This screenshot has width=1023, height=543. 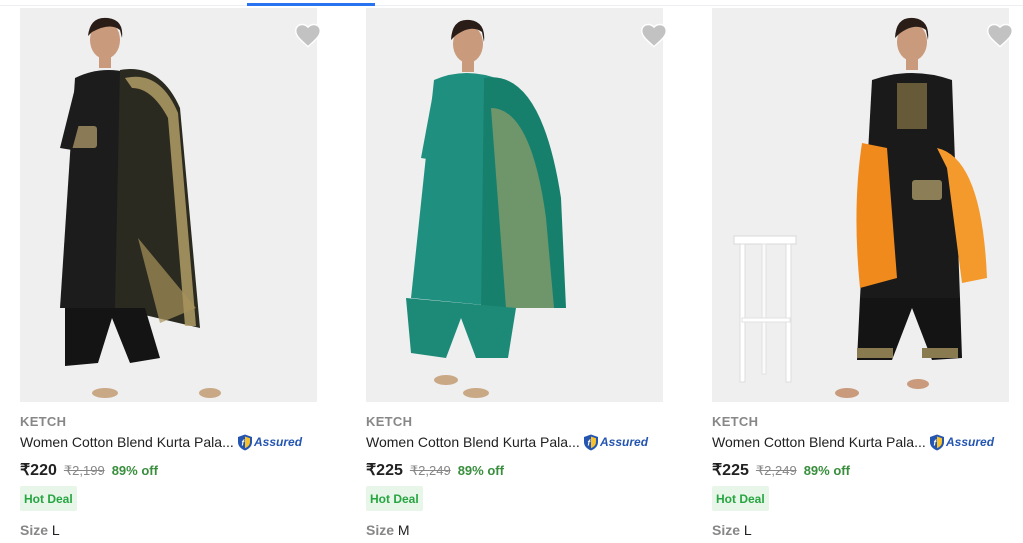 What do you see at coordinates (38, 470) in the screenshot?
I see `selling-price: ₹220` at bounding box center [38, 470].